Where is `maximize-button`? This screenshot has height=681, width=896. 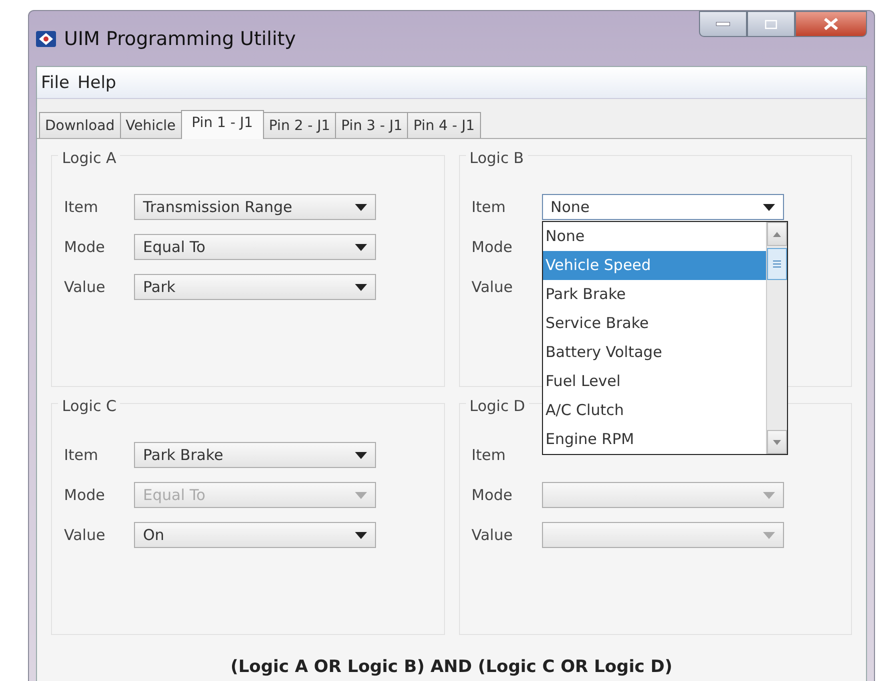 maximize-button is located at coordinates (771, 24).